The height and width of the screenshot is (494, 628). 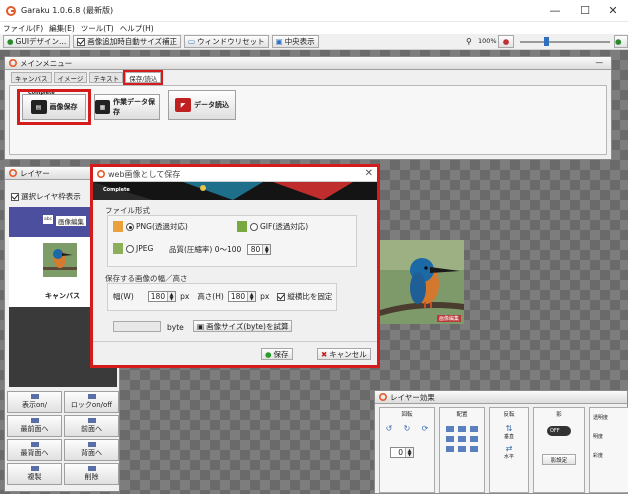 I want to click on align-grid, so click(x=465, y=439).